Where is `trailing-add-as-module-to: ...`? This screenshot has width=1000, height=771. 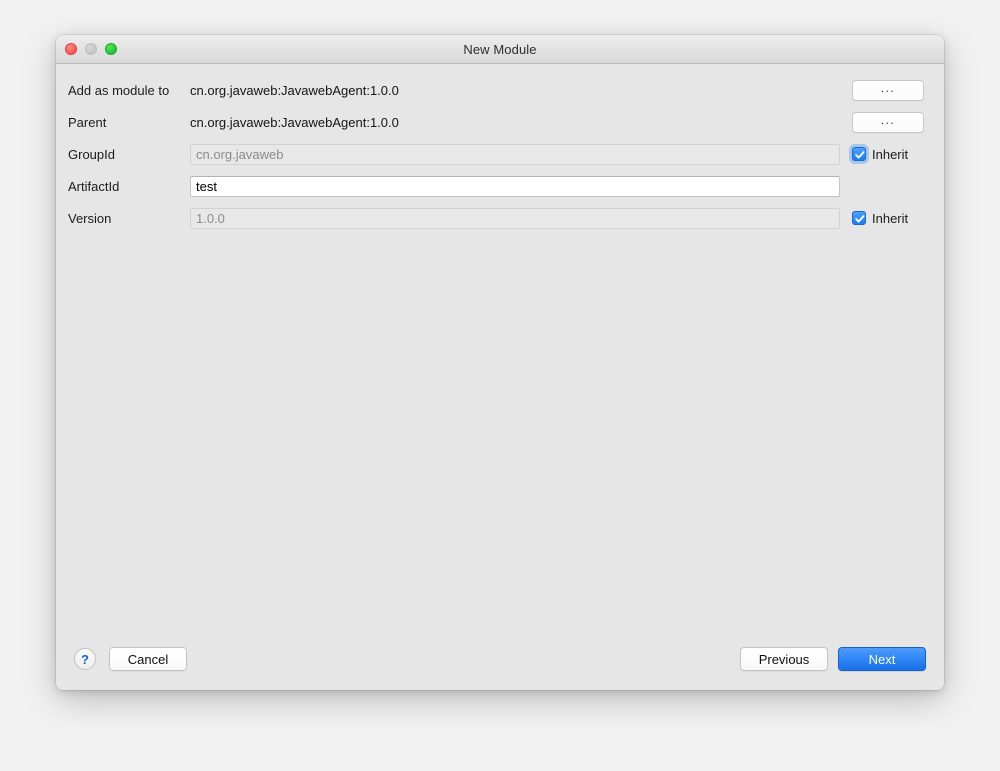
trailing-add-as-module-to: ... is located at coordinates (892, 90).